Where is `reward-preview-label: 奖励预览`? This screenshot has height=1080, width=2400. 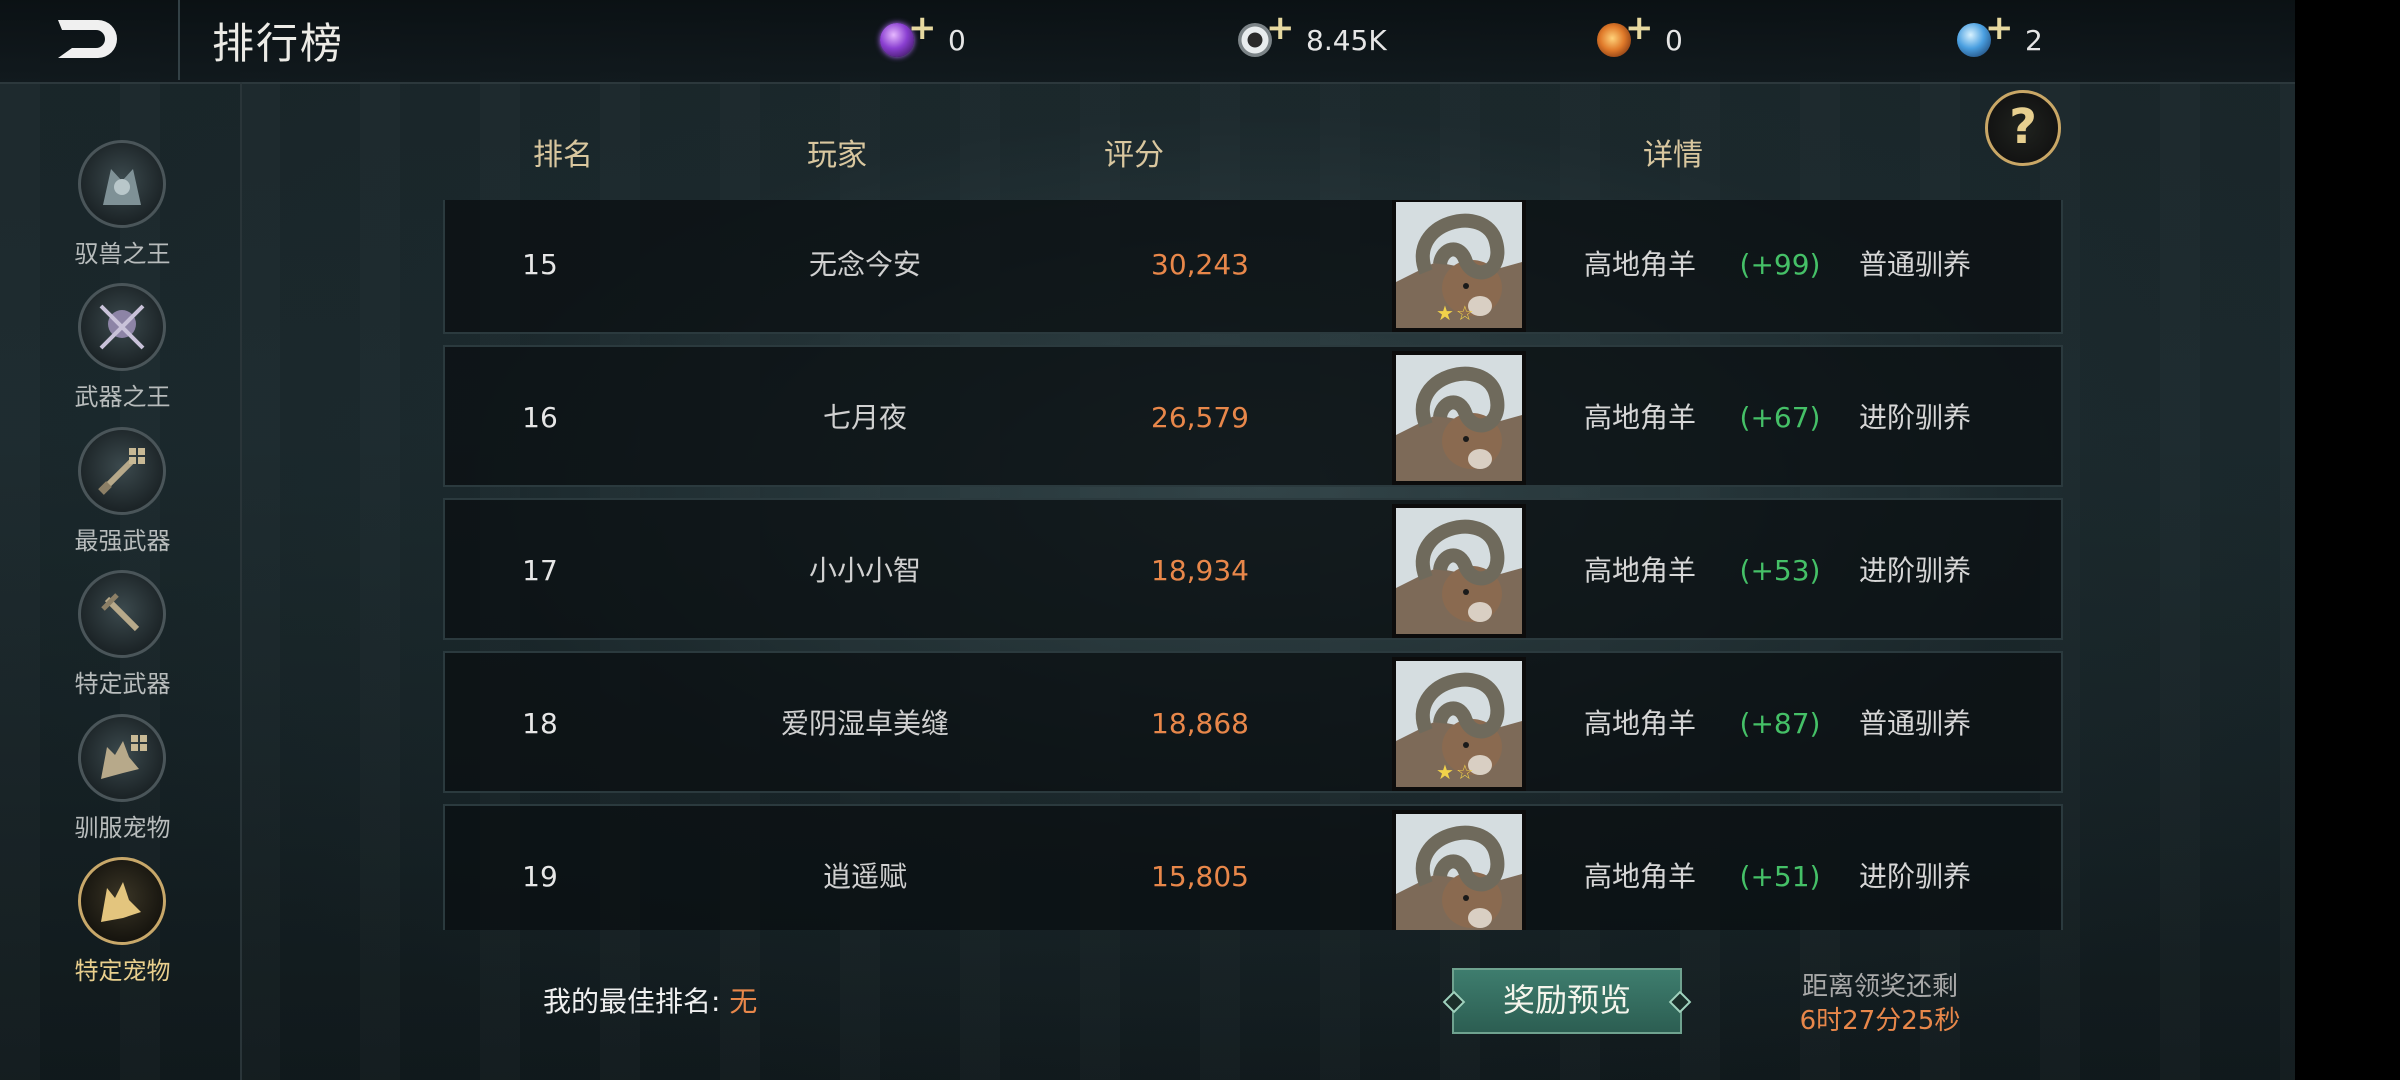 reward-preview-label: 奖励预览 is located at coordinates (1566, 1000).